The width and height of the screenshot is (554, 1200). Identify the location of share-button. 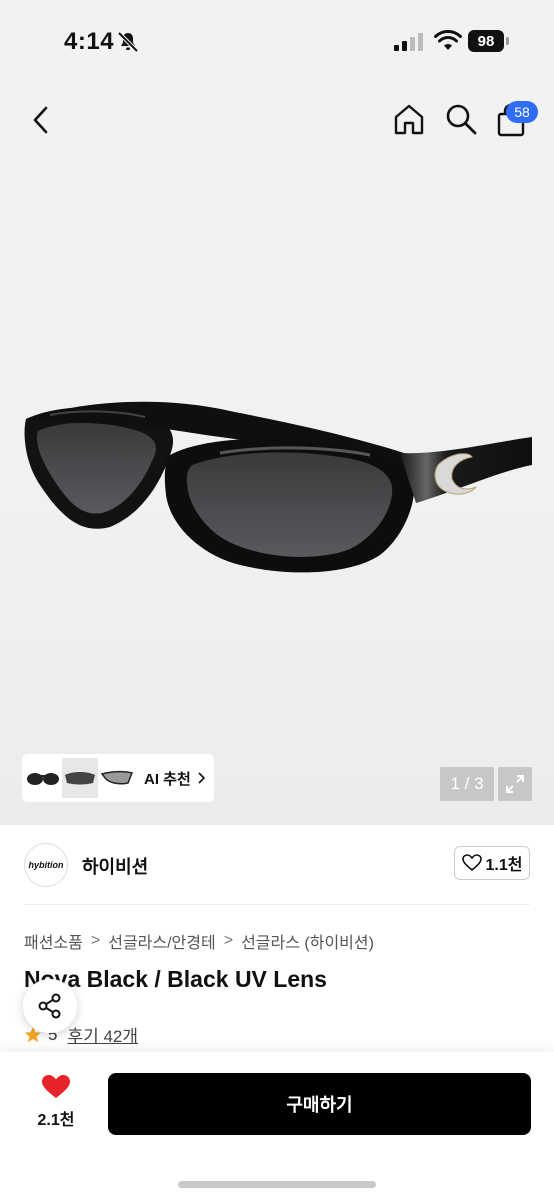
(50, 1006).